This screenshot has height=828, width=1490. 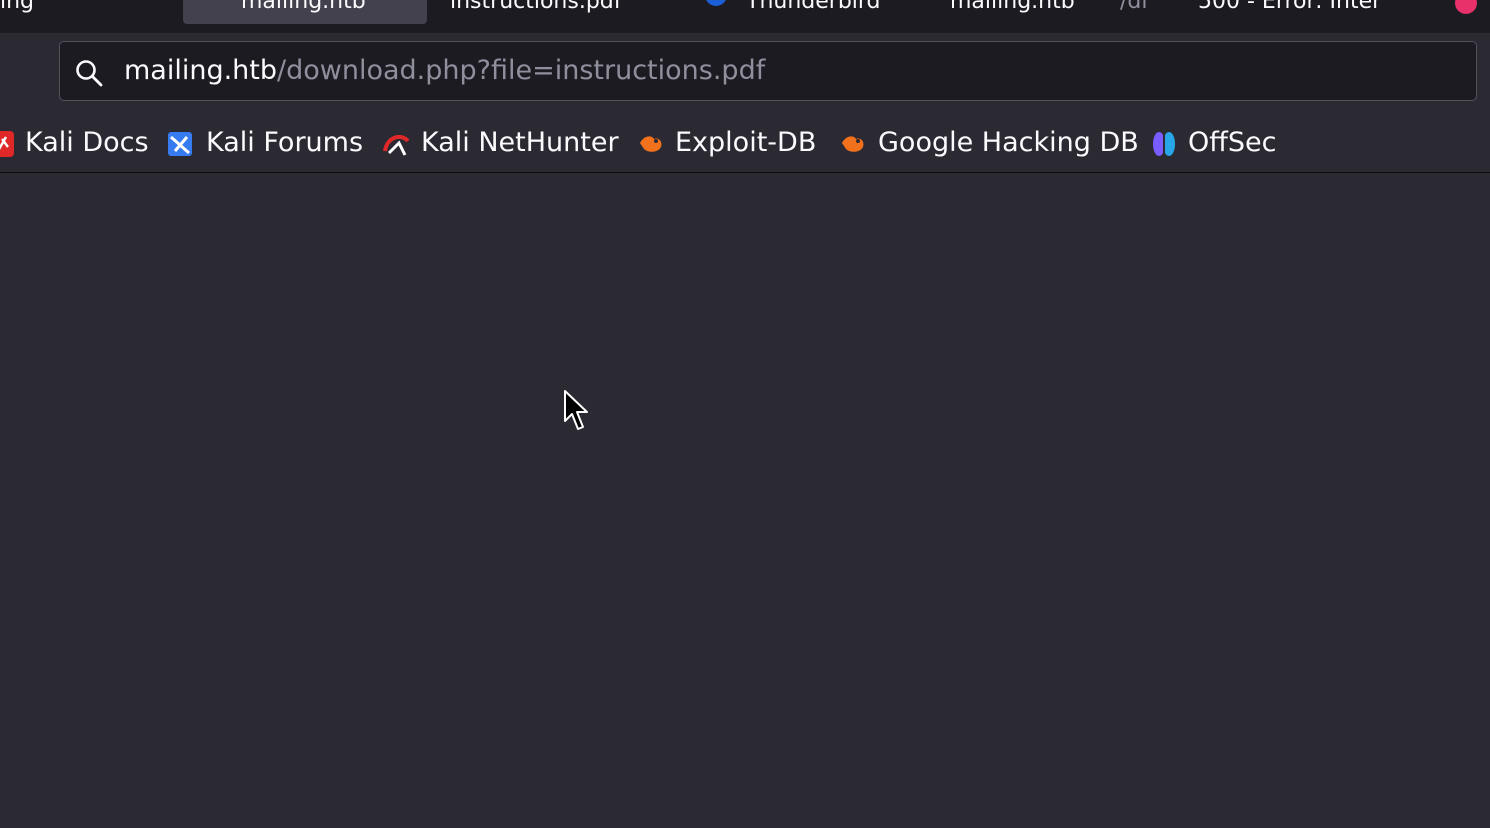 I want to click on tab-thunderbird: Thunderbird, so click(x=805, y=12).